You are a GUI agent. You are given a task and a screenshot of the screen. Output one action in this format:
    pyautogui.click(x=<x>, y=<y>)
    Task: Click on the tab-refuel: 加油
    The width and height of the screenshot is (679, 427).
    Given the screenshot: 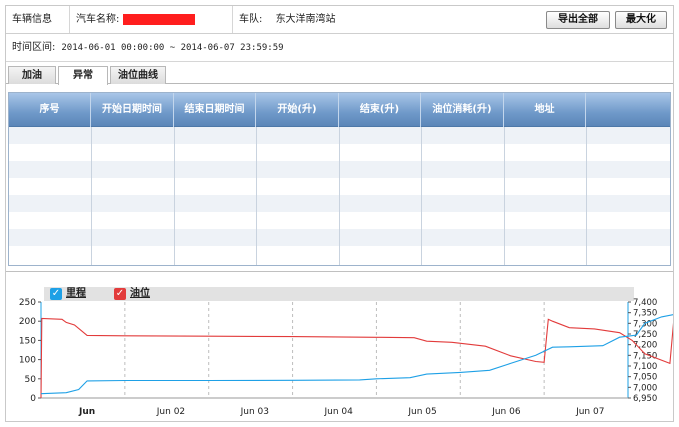 What is the action you would take?
    pyautogui.click(x=32, y=75)
    